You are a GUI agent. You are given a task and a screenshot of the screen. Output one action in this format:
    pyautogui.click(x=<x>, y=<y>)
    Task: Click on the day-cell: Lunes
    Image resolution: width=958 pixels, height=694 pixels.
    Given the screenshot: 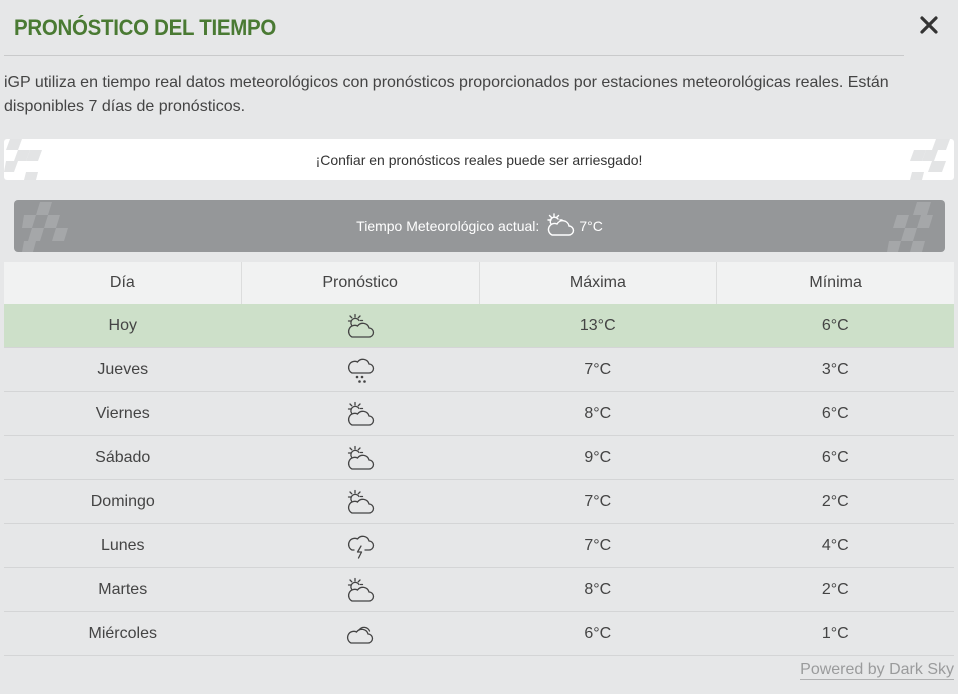 What is the action you would take?
    pyautogui.click(x=122, y=545)
    